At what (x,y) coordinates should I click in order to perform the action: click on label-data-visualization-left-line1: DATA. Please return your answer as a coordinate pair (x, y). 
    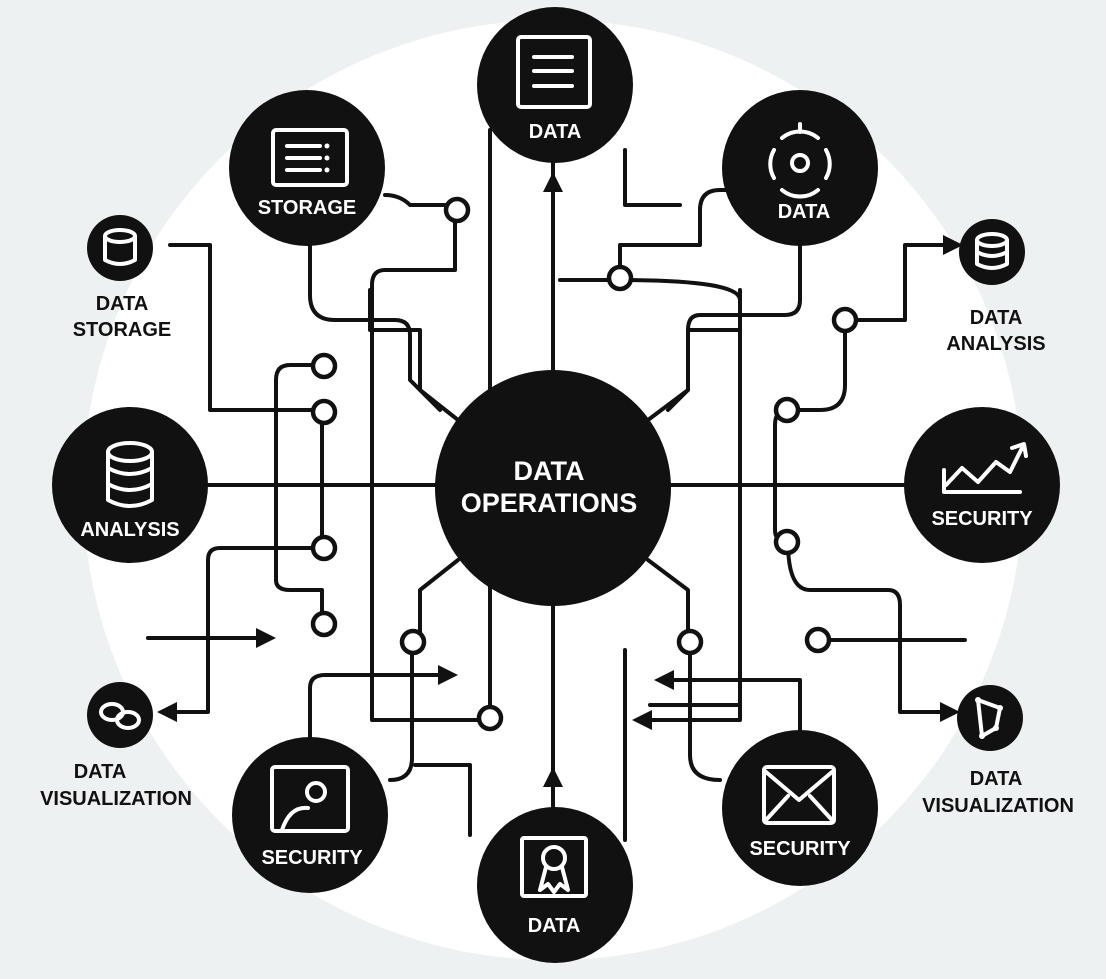
    Looking at the image, I should click on (100, 772).